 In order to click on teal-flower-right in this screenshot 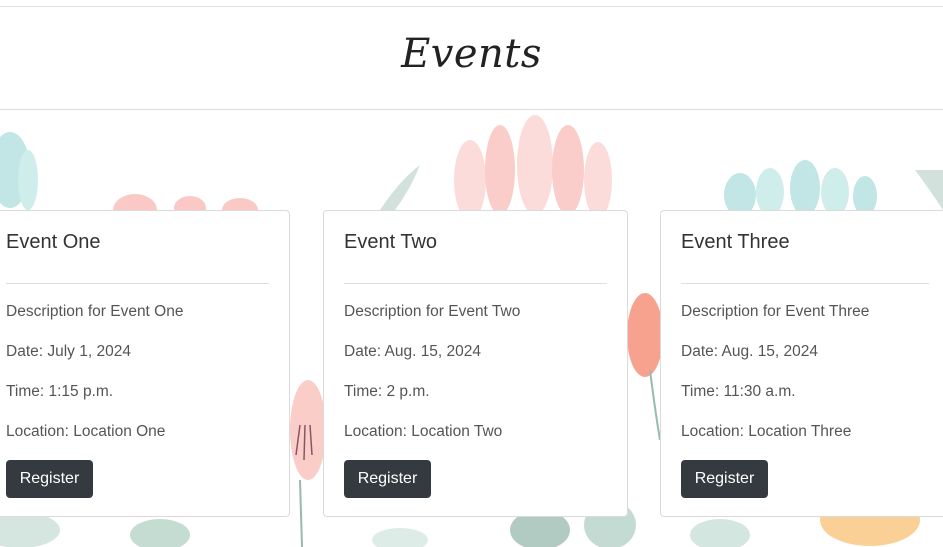, I will do `click(800, 188)`.